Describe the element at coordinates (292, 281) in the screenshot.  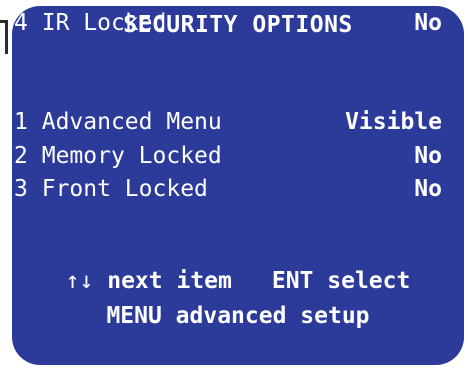
I see `ent-key-label: ENT` at that location.